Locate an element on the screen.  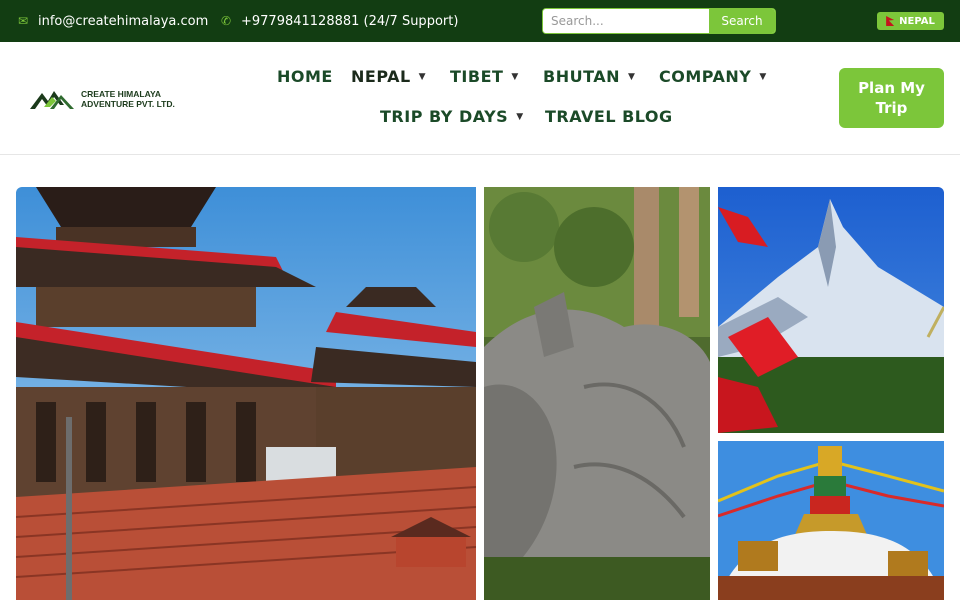
nav-home: HOME is located at coordinates (305, 76).